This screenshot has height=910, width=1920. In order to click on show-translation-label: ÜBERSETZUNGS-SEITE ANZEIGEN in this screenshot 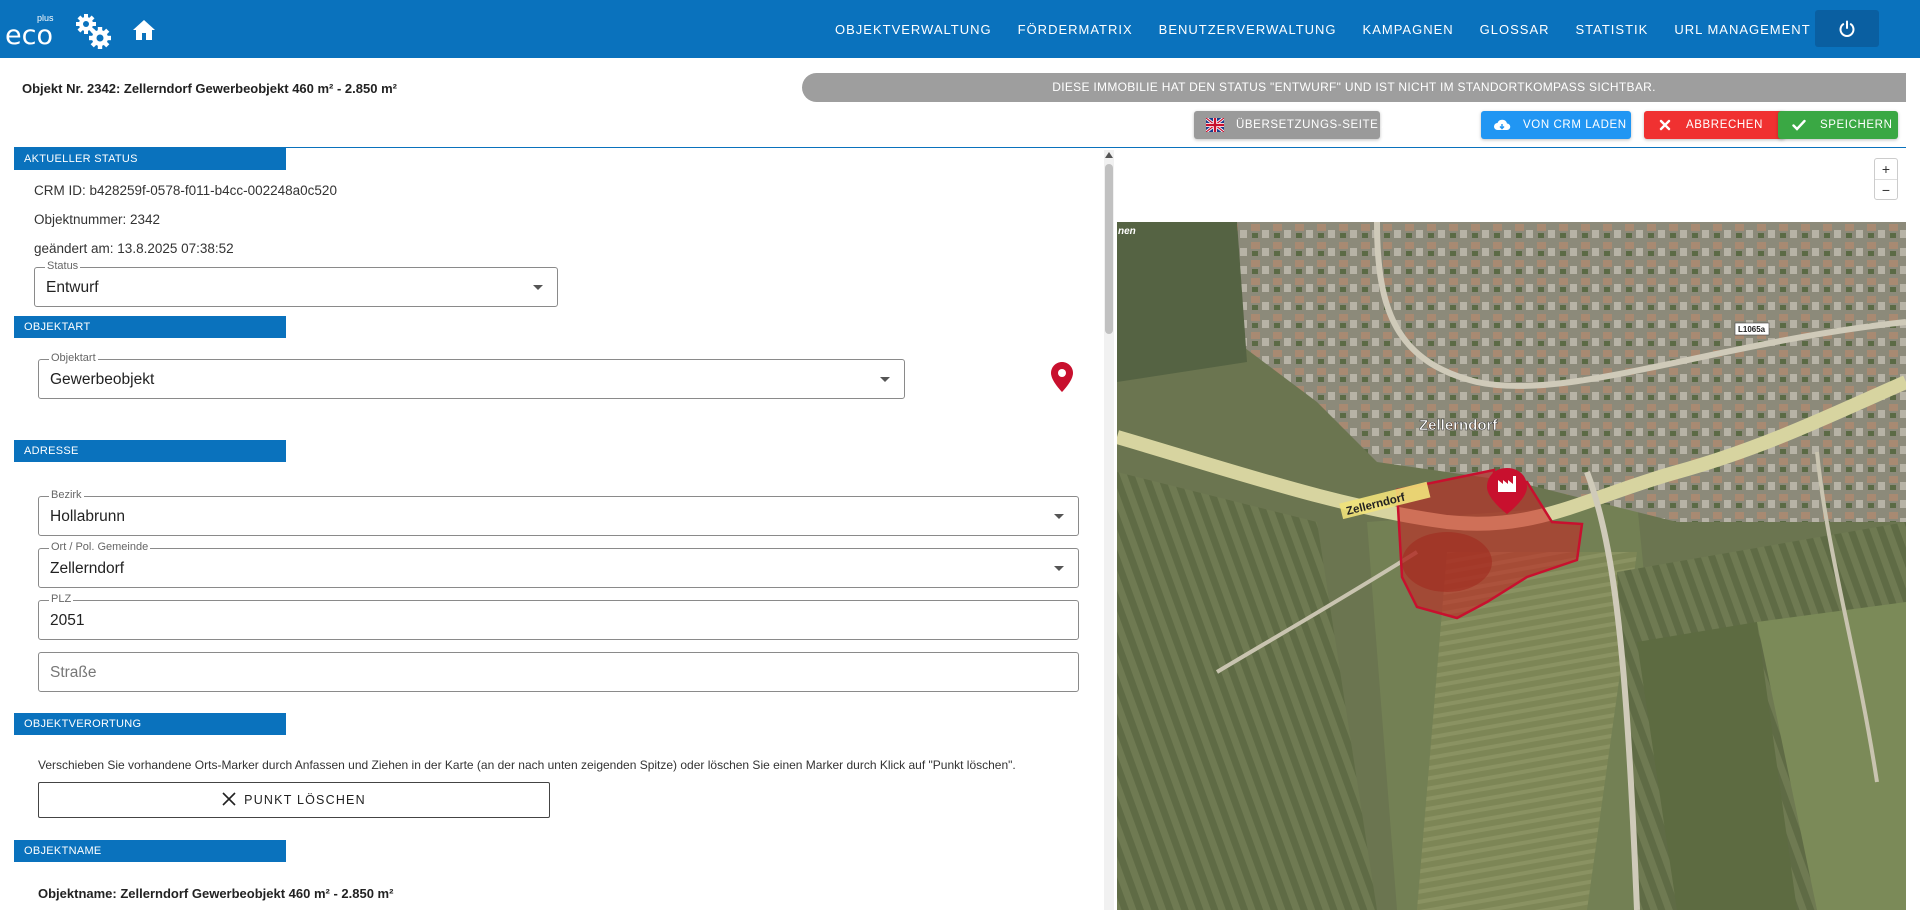, I will do `click(1341, 125)`.